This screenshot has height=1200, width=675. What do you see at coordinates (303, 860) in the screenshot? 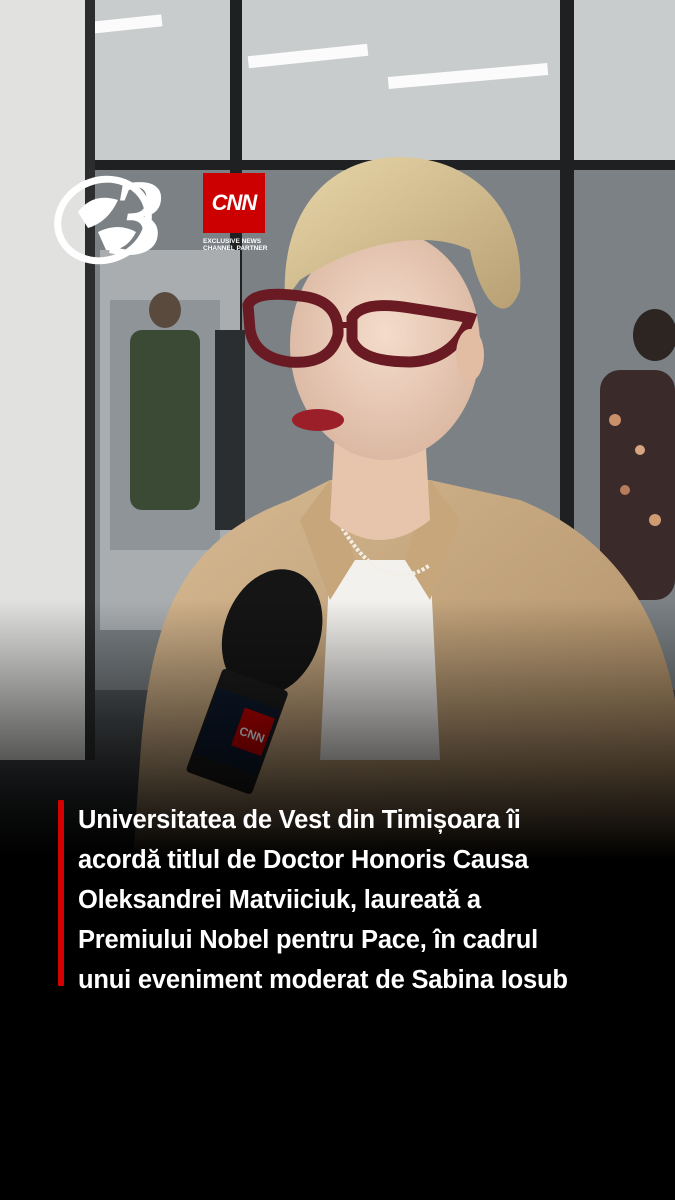
I see `caption-line: acordă titlul de Doctor Honoris Causa` at bounding box center [303, 860].